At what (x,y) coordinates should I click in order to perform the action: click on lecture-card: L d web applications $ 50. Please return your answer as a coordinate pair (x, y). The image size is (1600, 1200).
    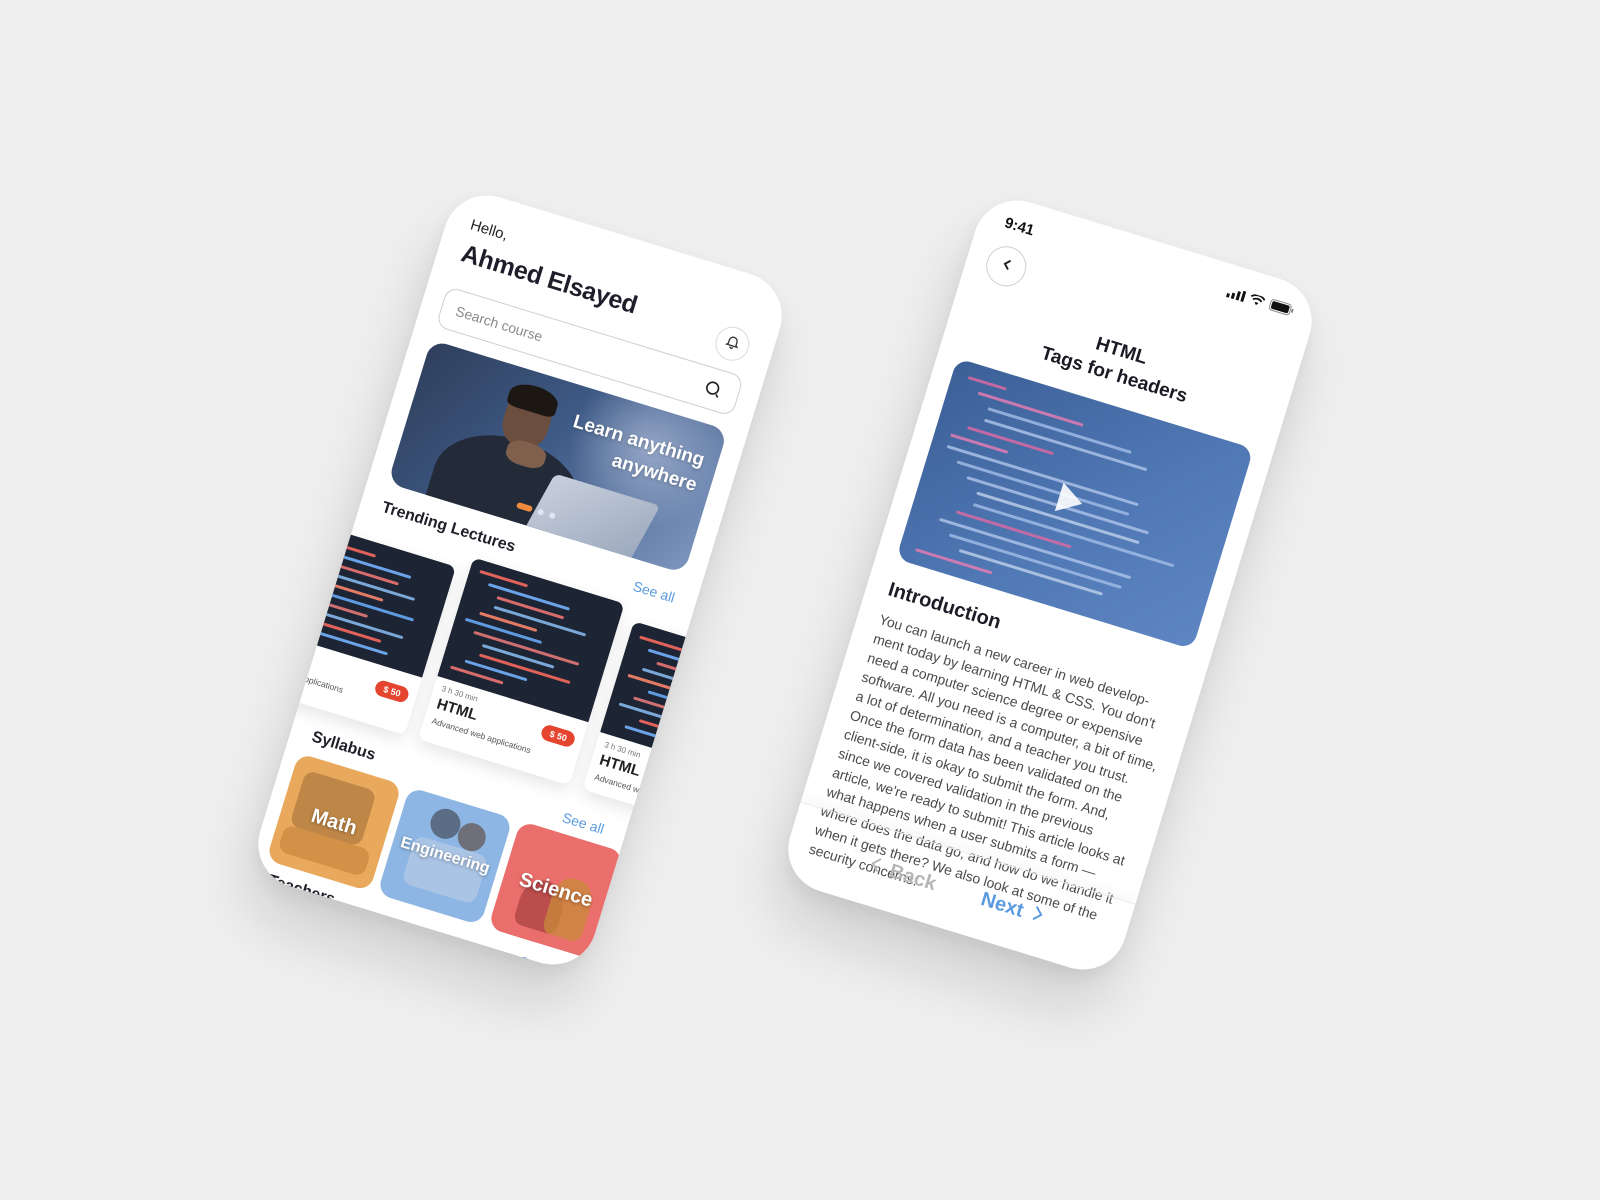
    Looking at the image, I should click on (359, 629).